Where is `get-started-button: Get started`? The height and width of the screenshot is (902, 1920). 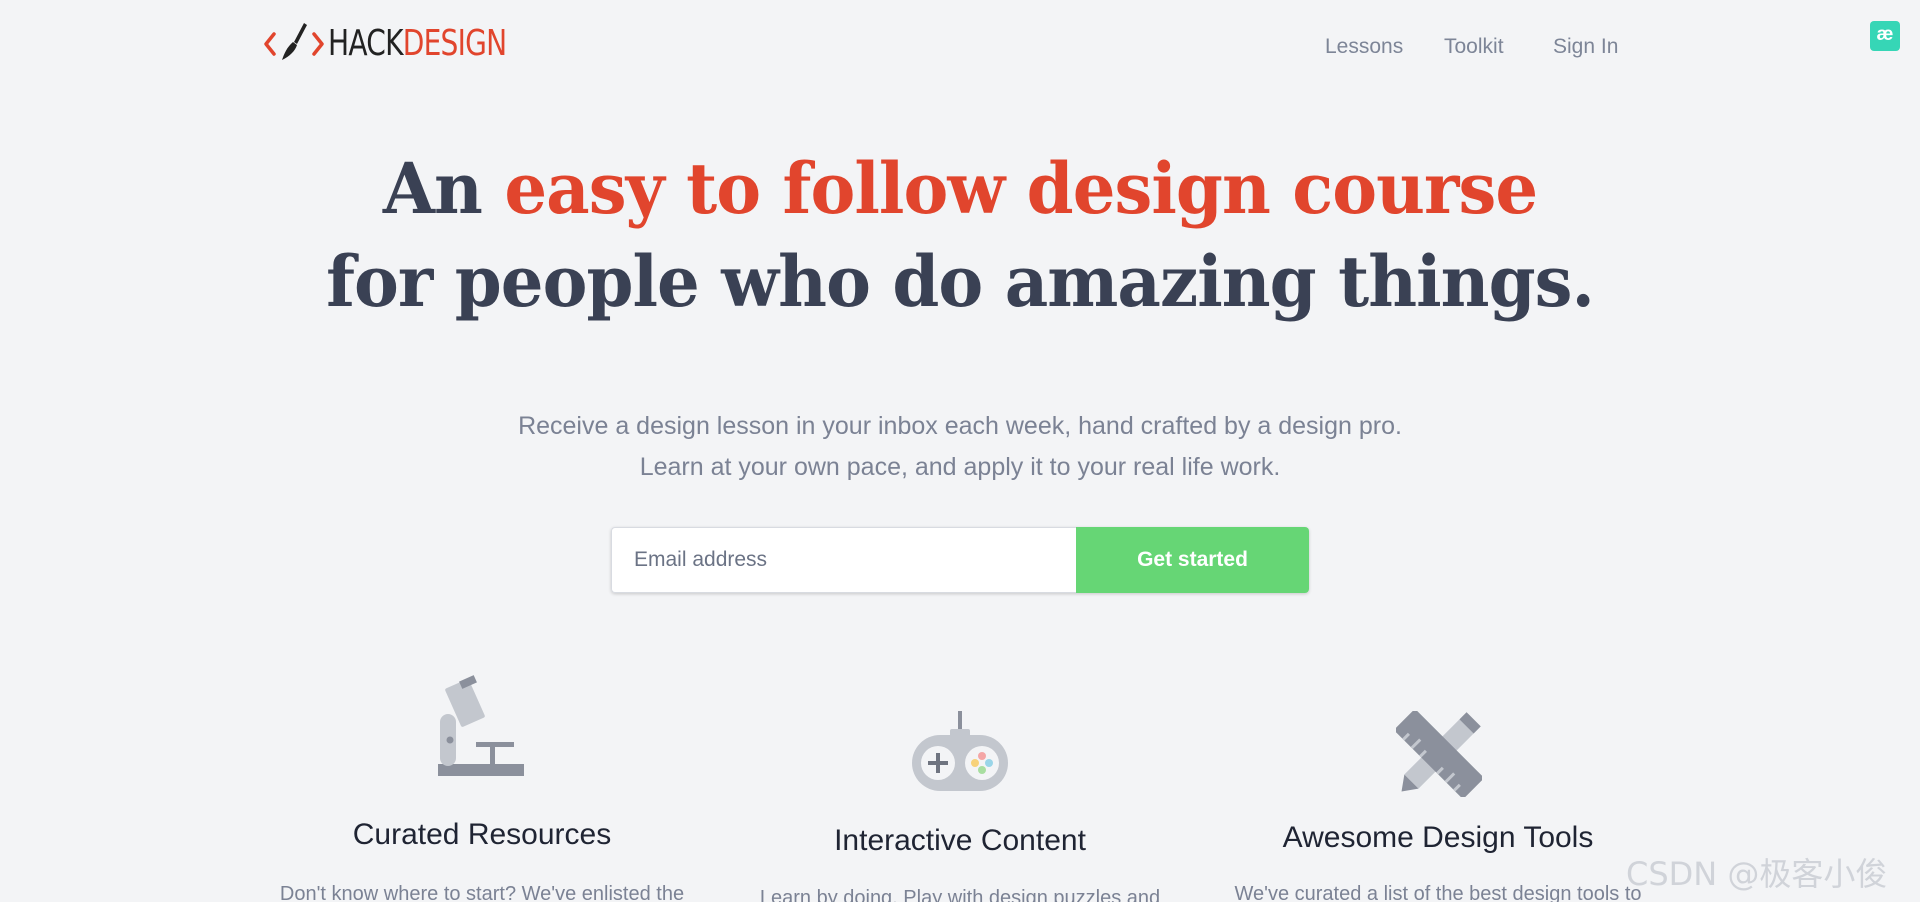
get-started-button: Get started is located at coordinates (1192, 560).